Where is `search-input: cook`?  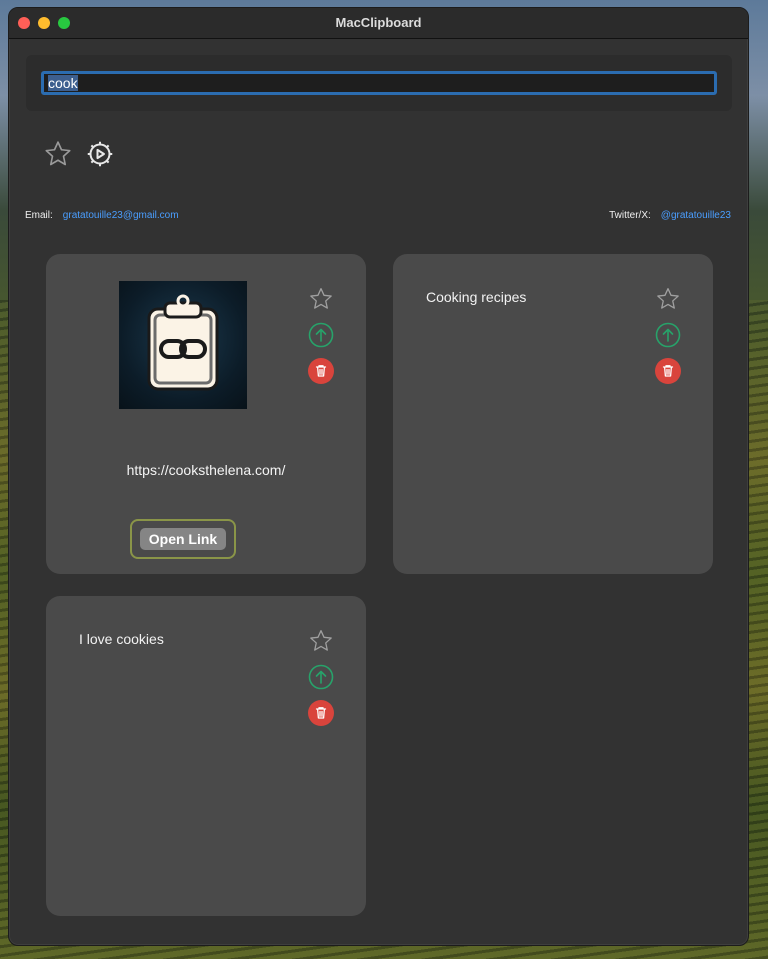
search-input: cook is located at coordinates (379, 83).